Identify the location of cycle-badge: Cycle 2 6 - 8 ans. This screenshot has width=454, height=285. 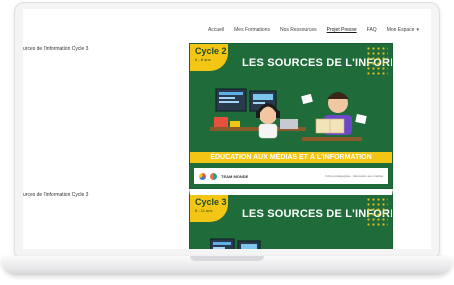
(209, 57).